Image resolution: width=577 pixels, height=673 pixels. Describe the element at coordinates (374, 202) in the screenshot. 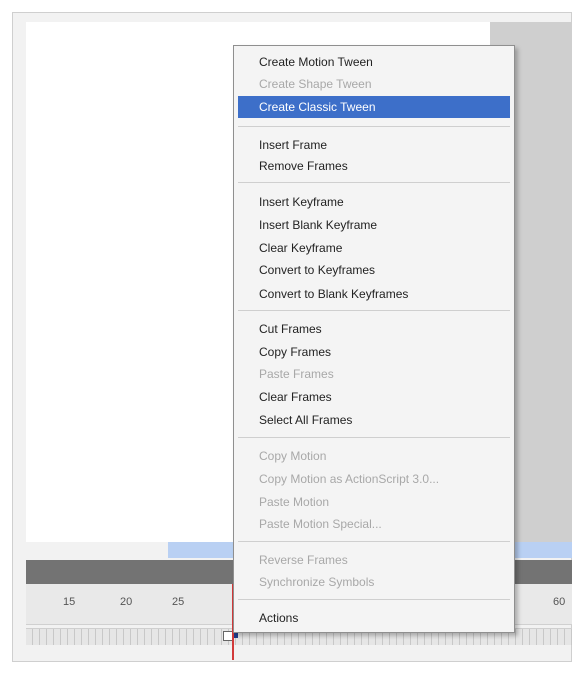

I see `menu-item-insert-keyframe: Insert Keyframe` at that location.